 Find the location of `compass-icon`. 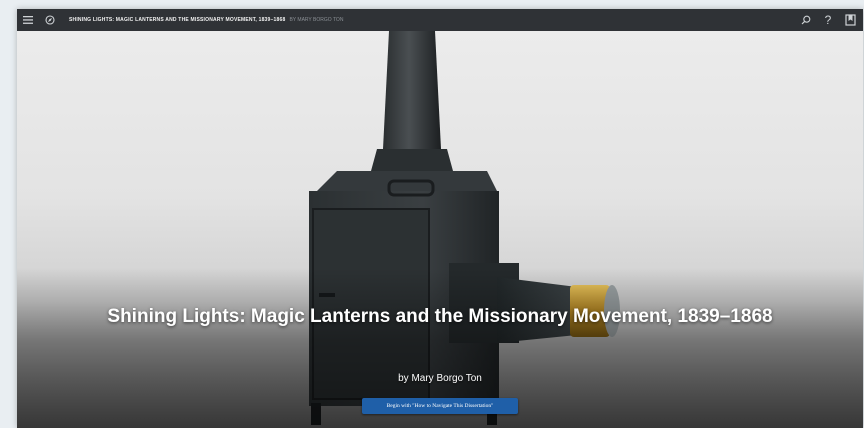

compass-icon is located at coordinates (50, 20).